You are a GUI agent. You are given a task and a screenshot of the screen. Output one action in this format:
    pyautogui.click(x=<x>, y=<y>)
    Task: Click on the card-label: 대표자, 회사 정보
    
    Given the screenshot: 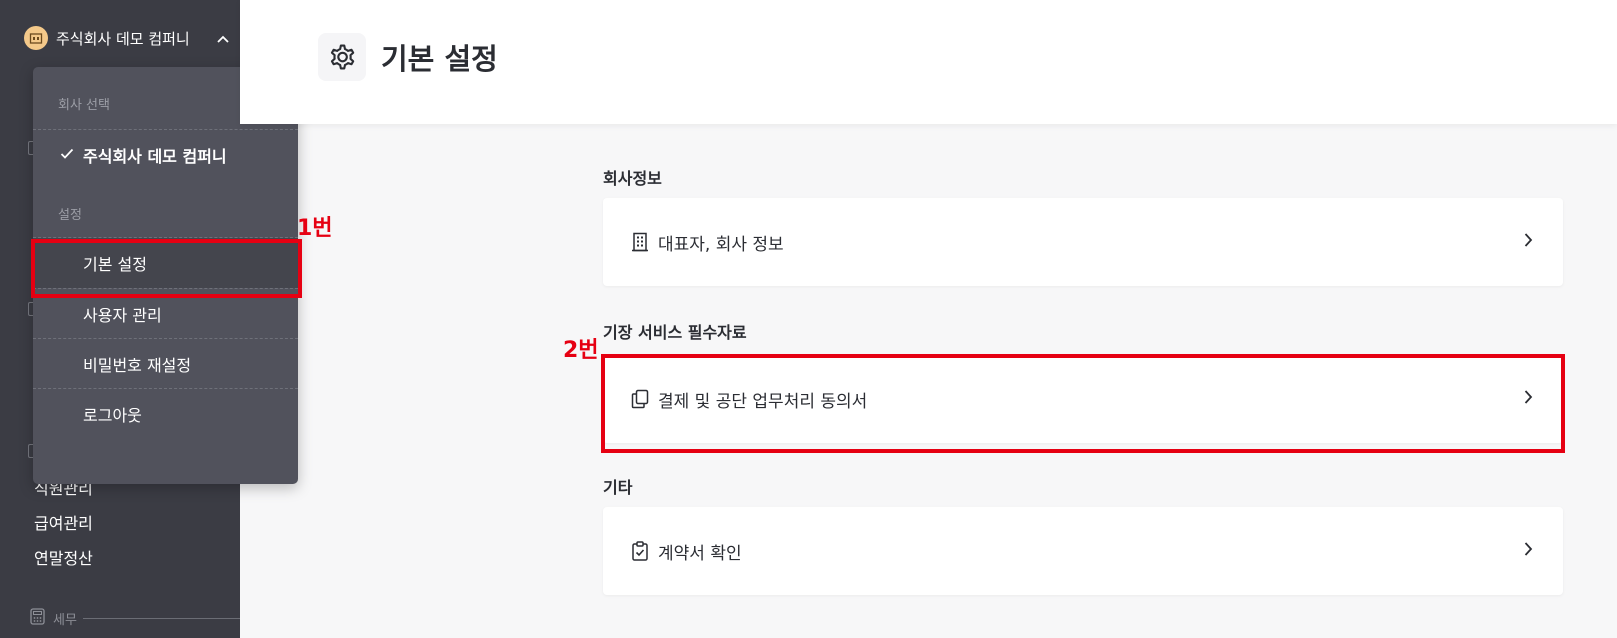 What is the action you would take?
    pyautogui.click(x=721, y=244)
    